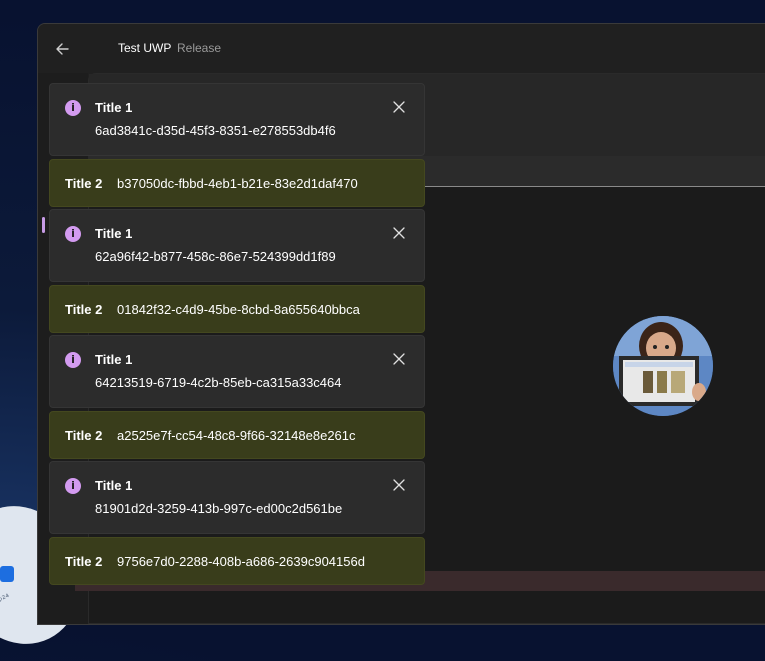 The height and width of the screenshot is (661, 765). I want to click on toast-message: a2525e7f-cc54-48c8-9f66-32148e8e261c, so click(236, 435).